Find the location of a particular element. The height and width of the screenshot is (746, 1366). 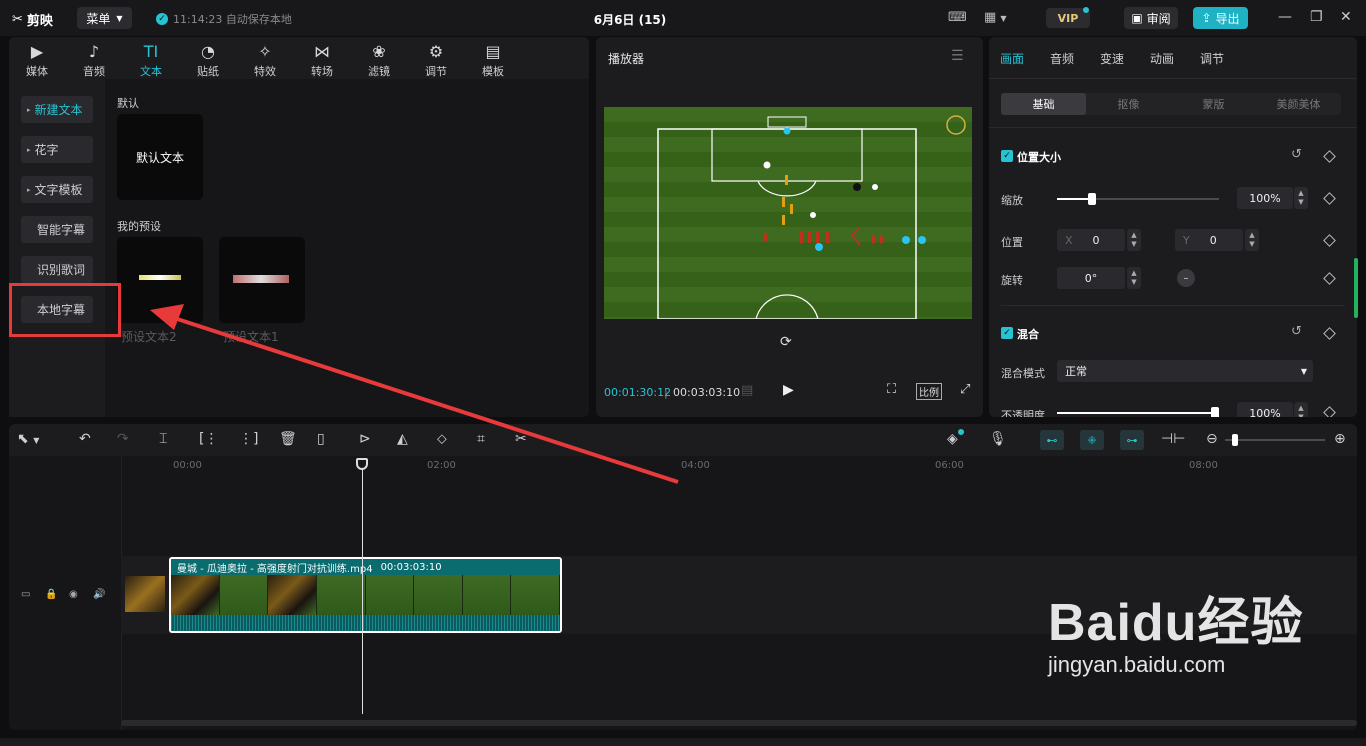

scale-stepper: ▲ ▼ is located at coordinates (1301, 198).